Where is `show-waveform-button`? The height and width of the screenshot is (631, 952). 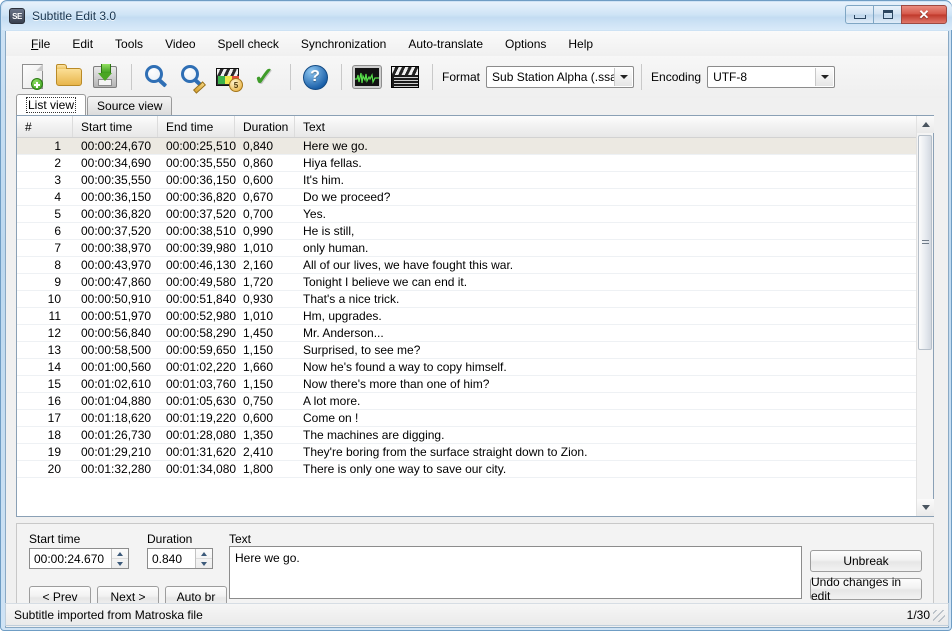 show-waveform-button is located at coordinates (367, 77).